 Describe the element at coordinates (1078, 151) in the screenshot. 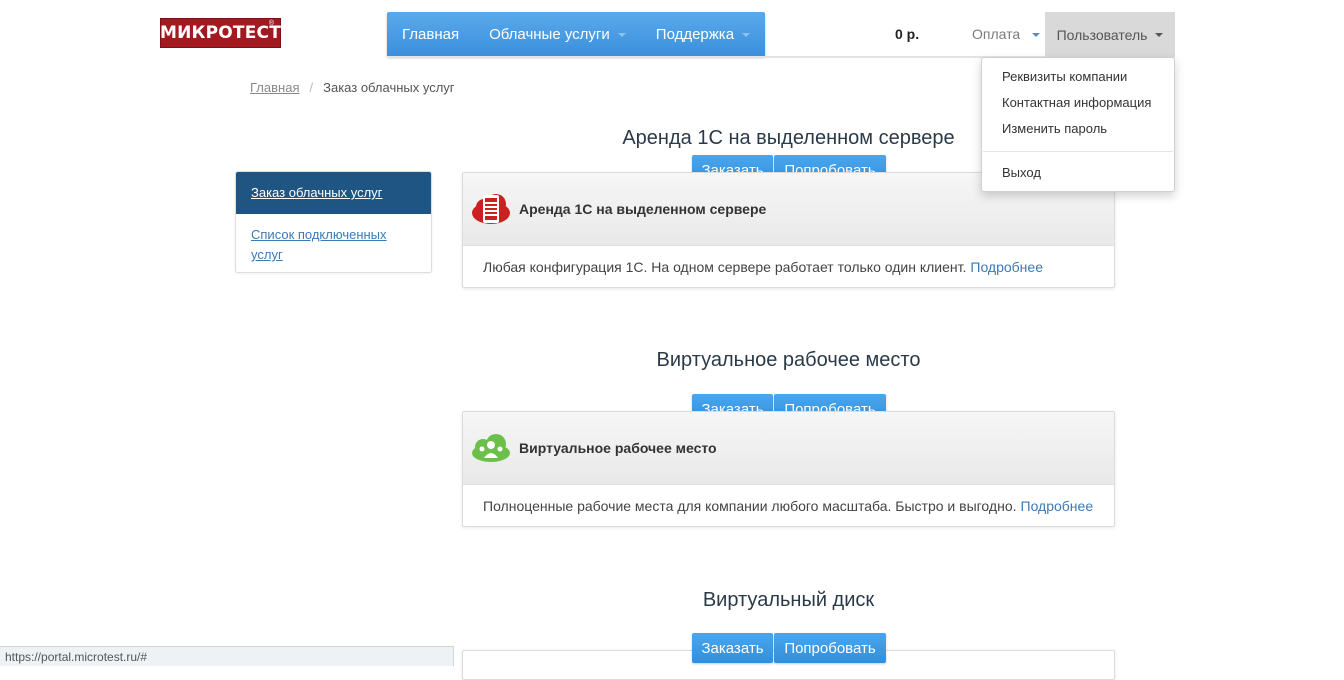

I see `menu-divider` at that location.